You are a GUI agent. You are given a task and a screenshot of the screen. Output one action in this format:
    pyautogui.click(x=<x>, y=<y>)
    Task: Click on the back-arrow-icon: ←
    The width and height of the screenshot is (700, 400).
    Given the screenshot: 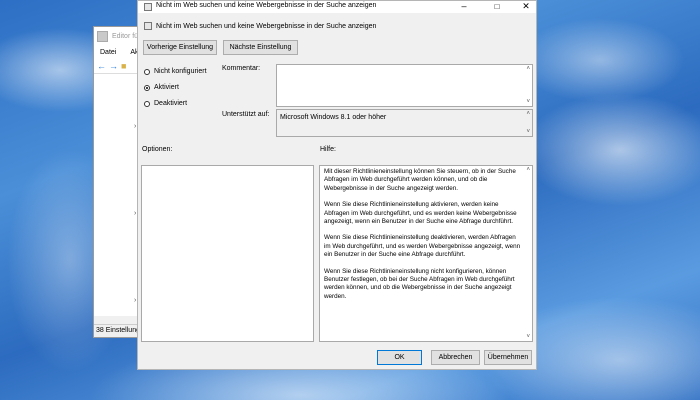 What is the action you would take?
    pyautogui.click(x=101, y=66)
    